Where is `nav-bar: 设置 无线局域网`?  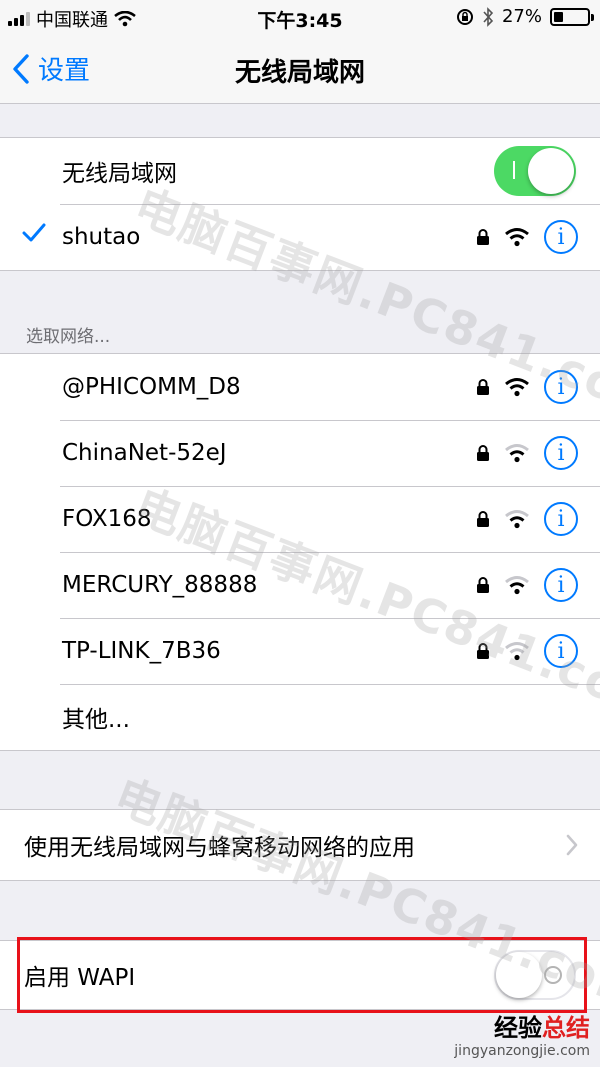
nav-bar: 设置 无线局域网 is located at coordinates (300, 69).